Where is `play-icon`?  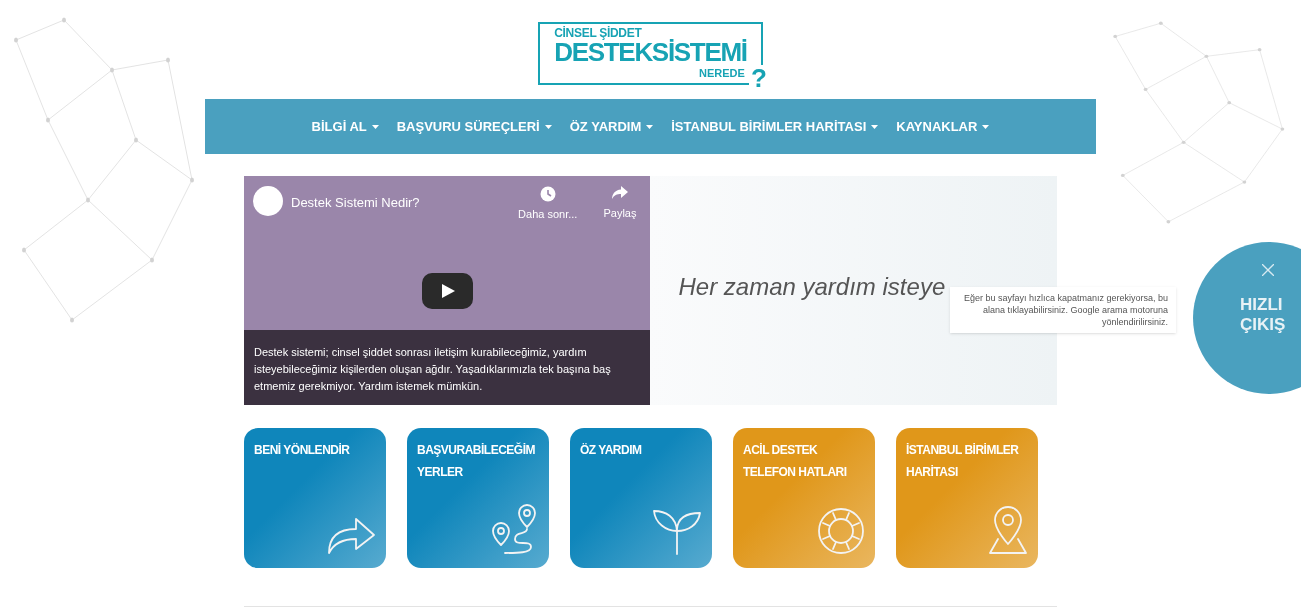
play-icon is located at coordinates (447, 291).